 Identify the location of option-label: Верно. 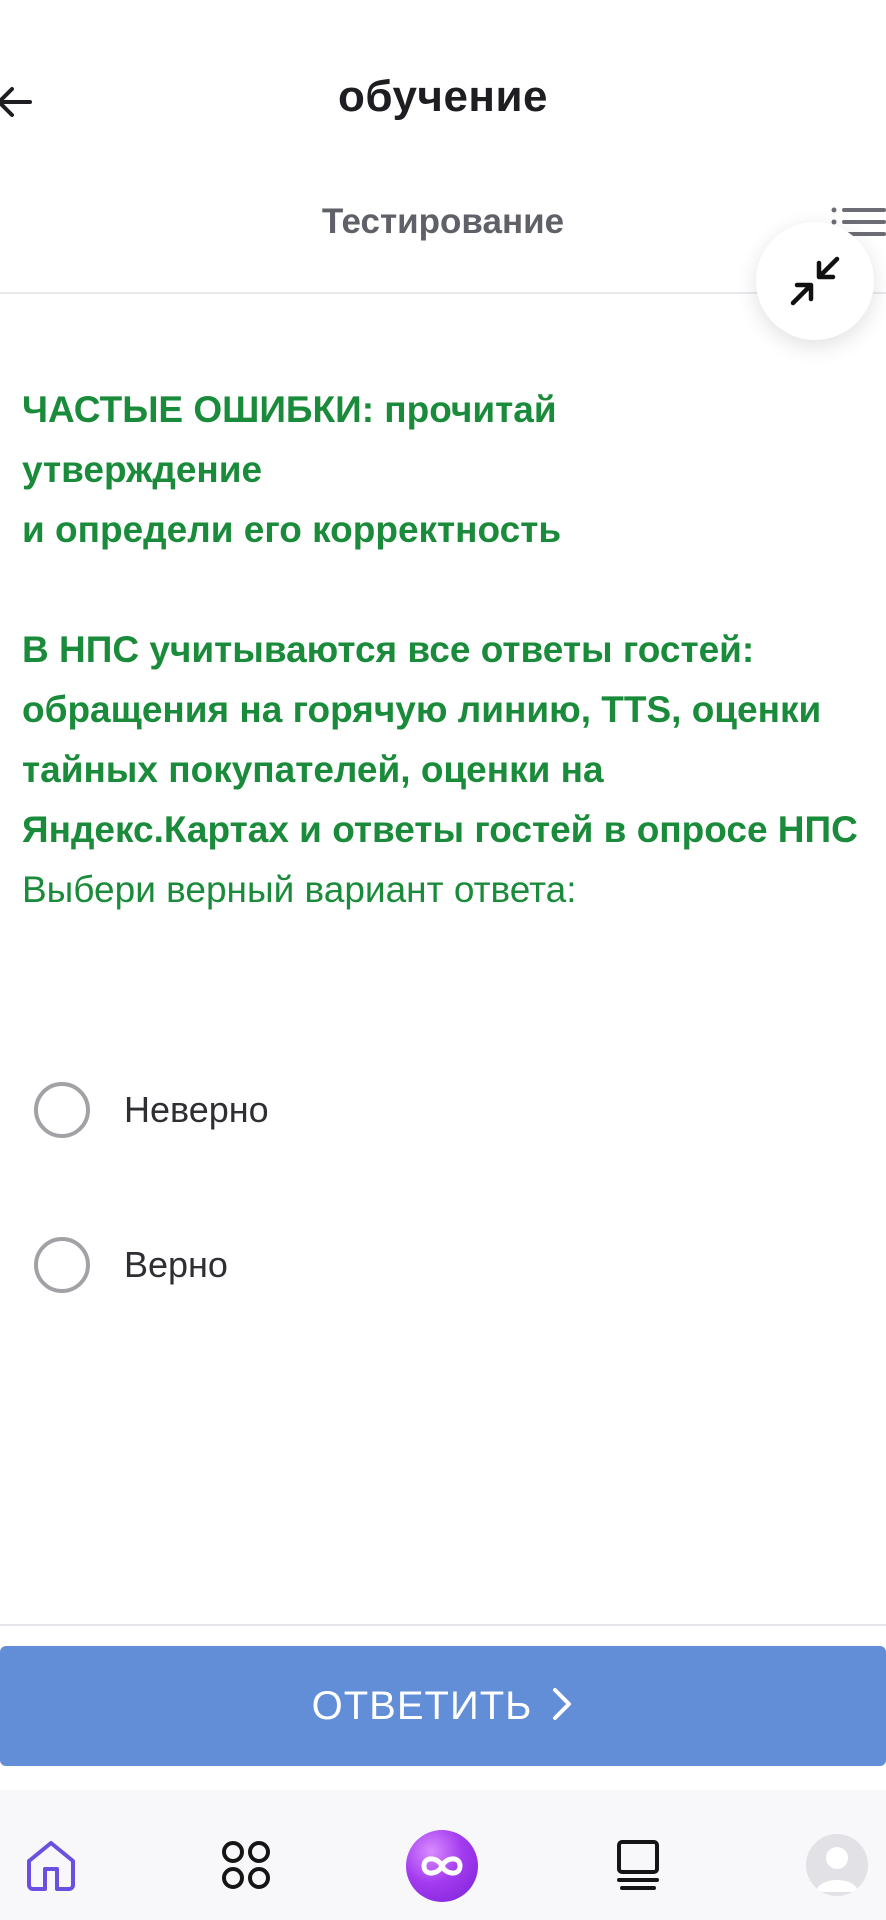
(176, 1264).